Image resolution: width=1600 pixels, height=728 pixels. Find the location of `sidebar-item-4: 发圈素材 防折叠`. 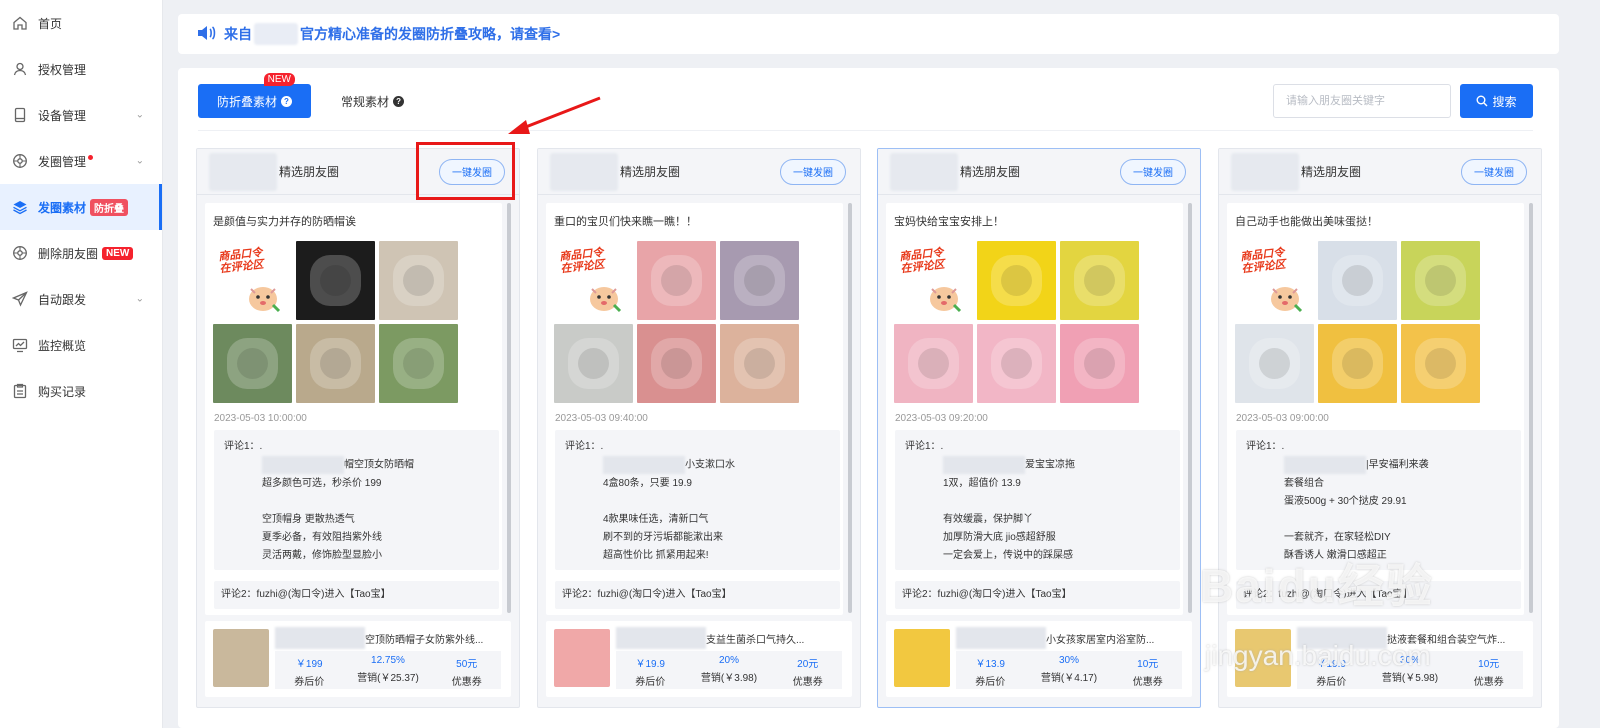

sidebar-item-4: 发圈素材 防折叠 is located at coordinates (81, 207).